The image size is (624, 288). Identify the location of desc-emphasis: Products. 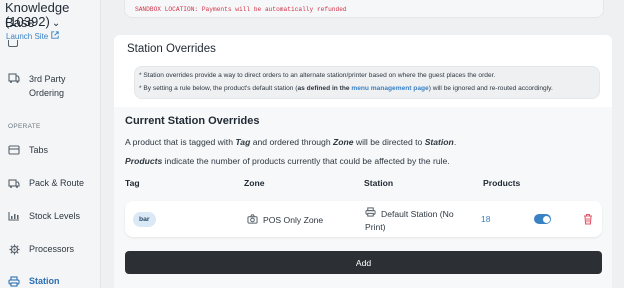
(144, 161).